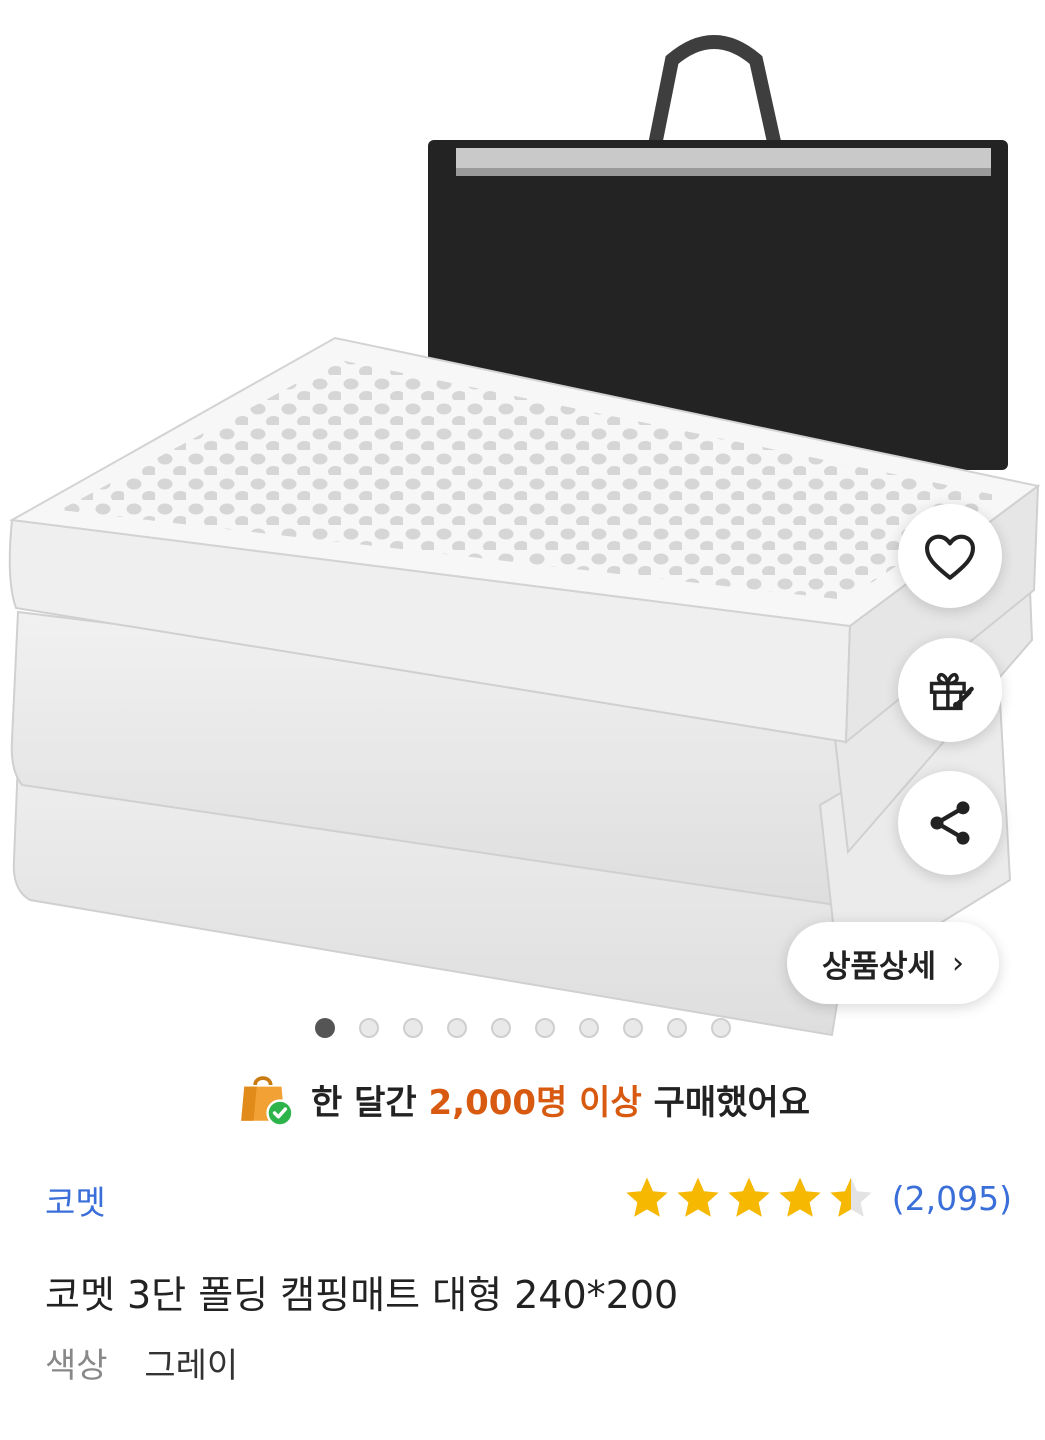 This screenshot has height=1440, width=1045. I want to click on share-button, so click(950, 823).